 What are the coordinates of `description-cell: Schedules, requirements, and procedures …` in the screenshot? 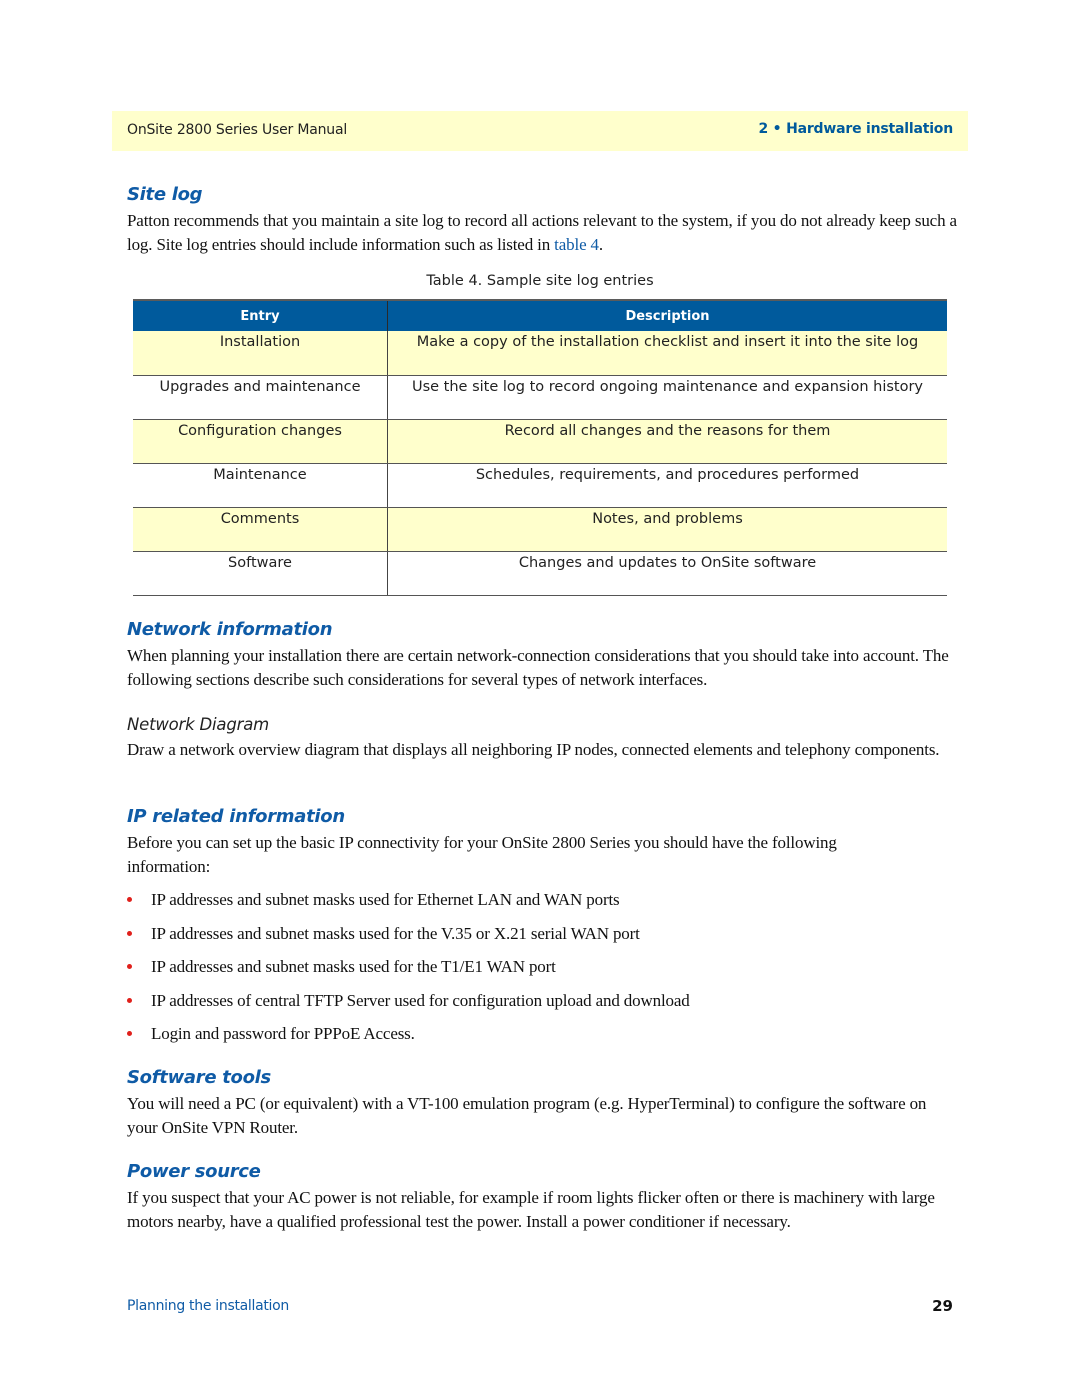 It's located at (667, 485).